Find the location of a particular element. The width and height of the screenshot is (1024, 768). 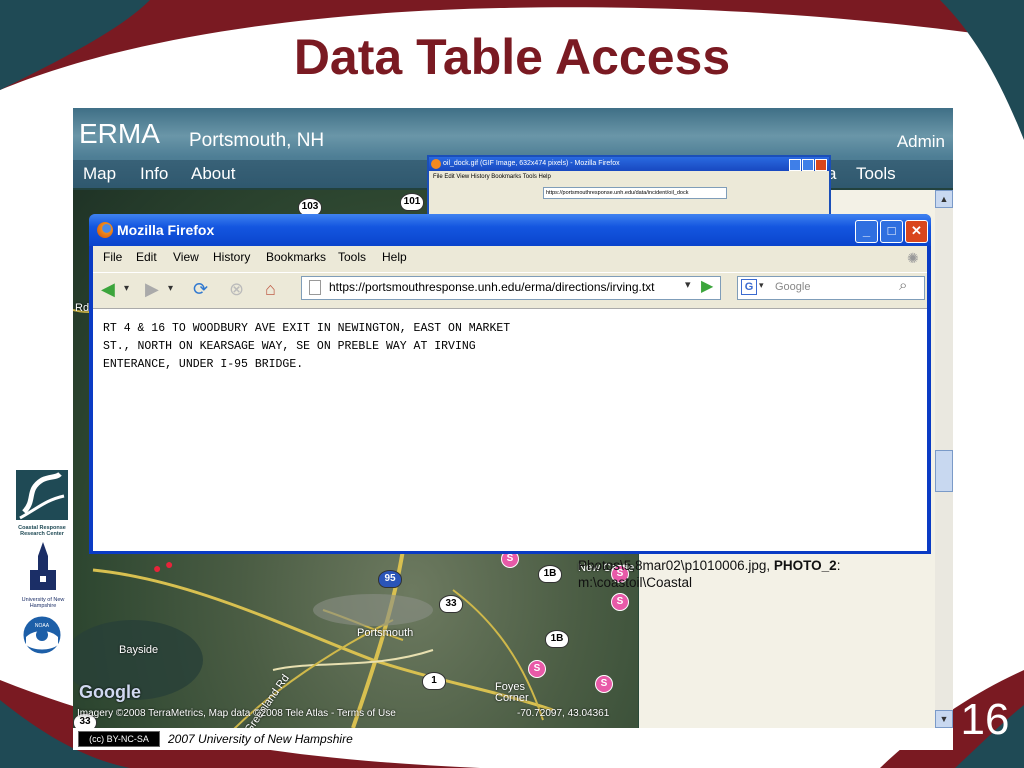

attribute-scrollbar: ▲ ▼ is located at coordinates (944, 459).